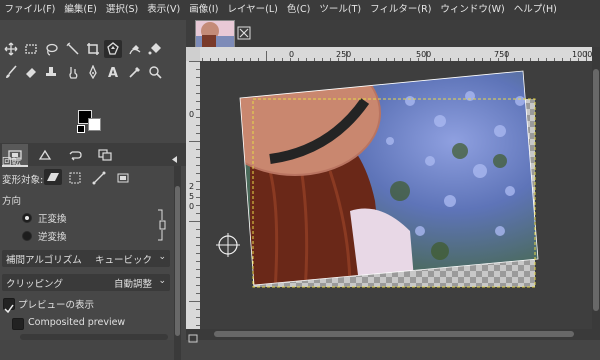 The width and height of the screenshot is (600, 360). Describe the element at coordinates (27, 218) in the screenshot. I see `direction-forward-radio` at that location.